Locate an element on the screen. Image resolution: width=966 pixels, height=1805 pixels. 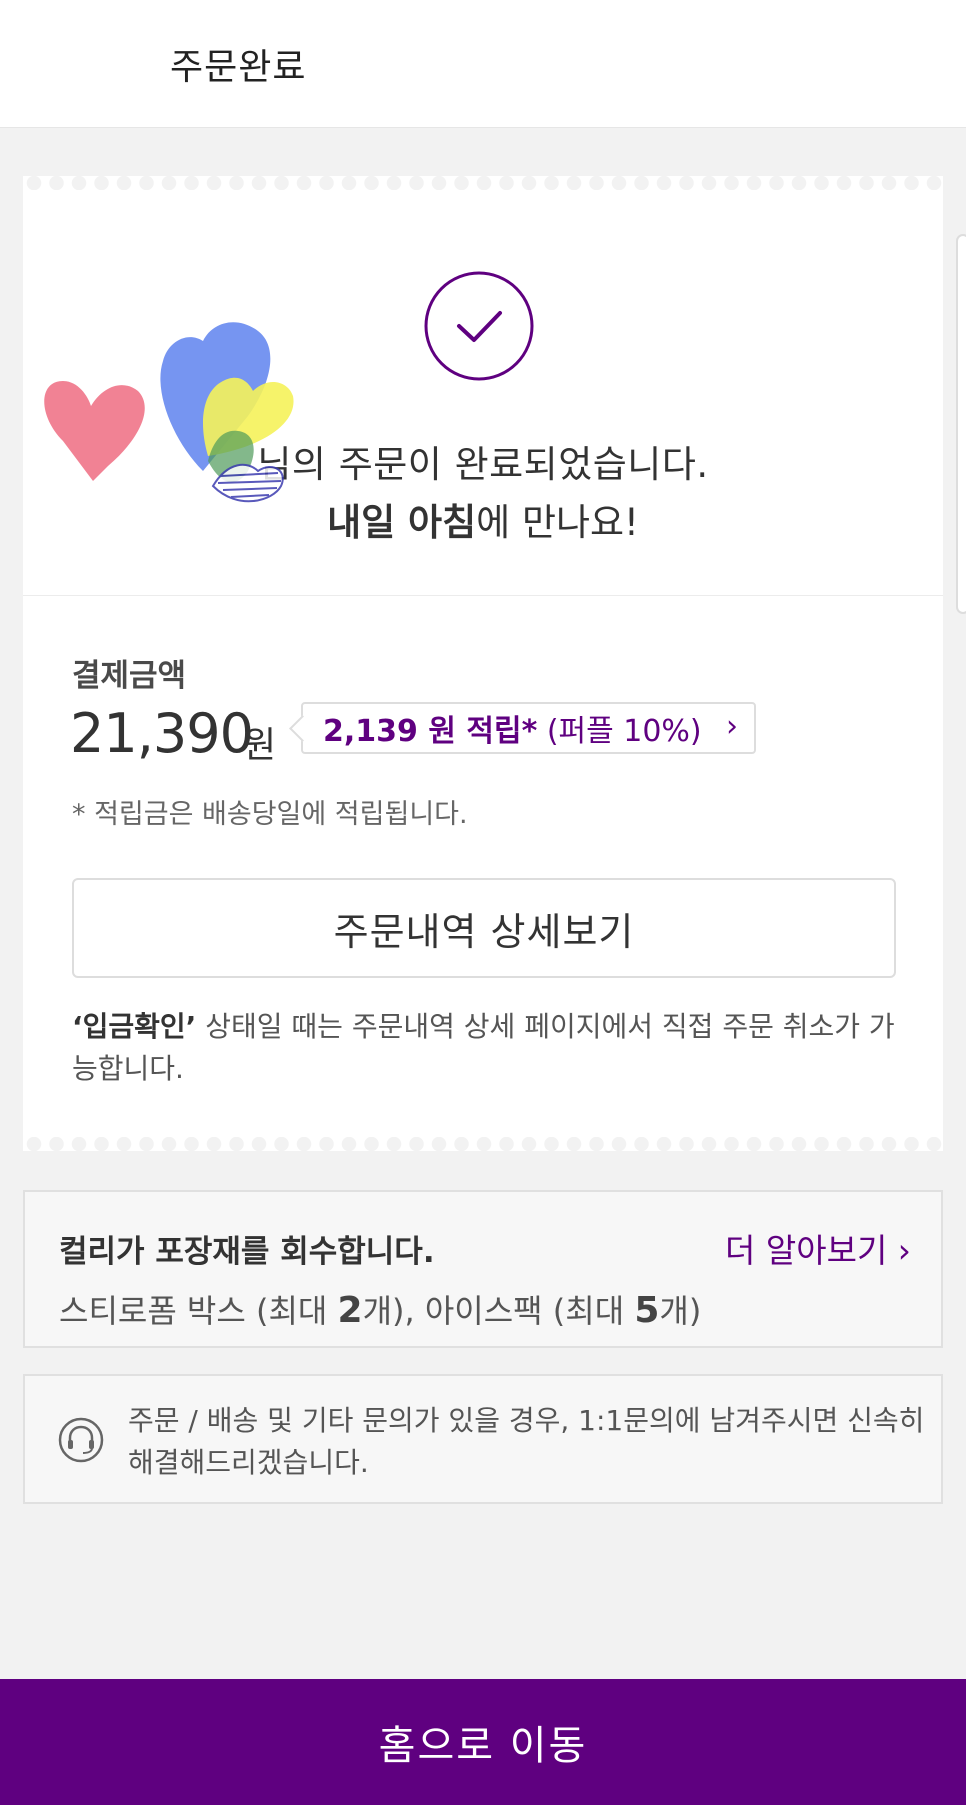
payment-amount: 21,390 is located at coordinates (162, 733).